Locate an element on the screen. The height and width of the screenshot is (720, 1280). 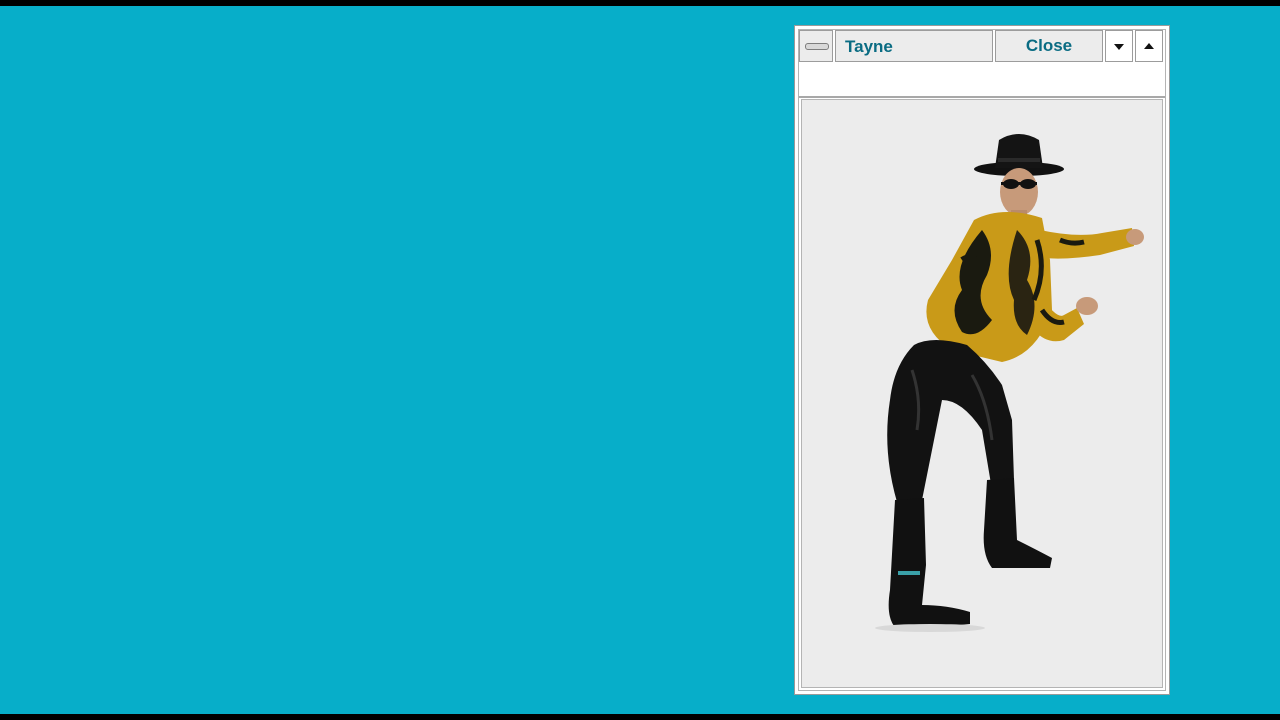
maximize-button is located at coordinates (1149, 46).